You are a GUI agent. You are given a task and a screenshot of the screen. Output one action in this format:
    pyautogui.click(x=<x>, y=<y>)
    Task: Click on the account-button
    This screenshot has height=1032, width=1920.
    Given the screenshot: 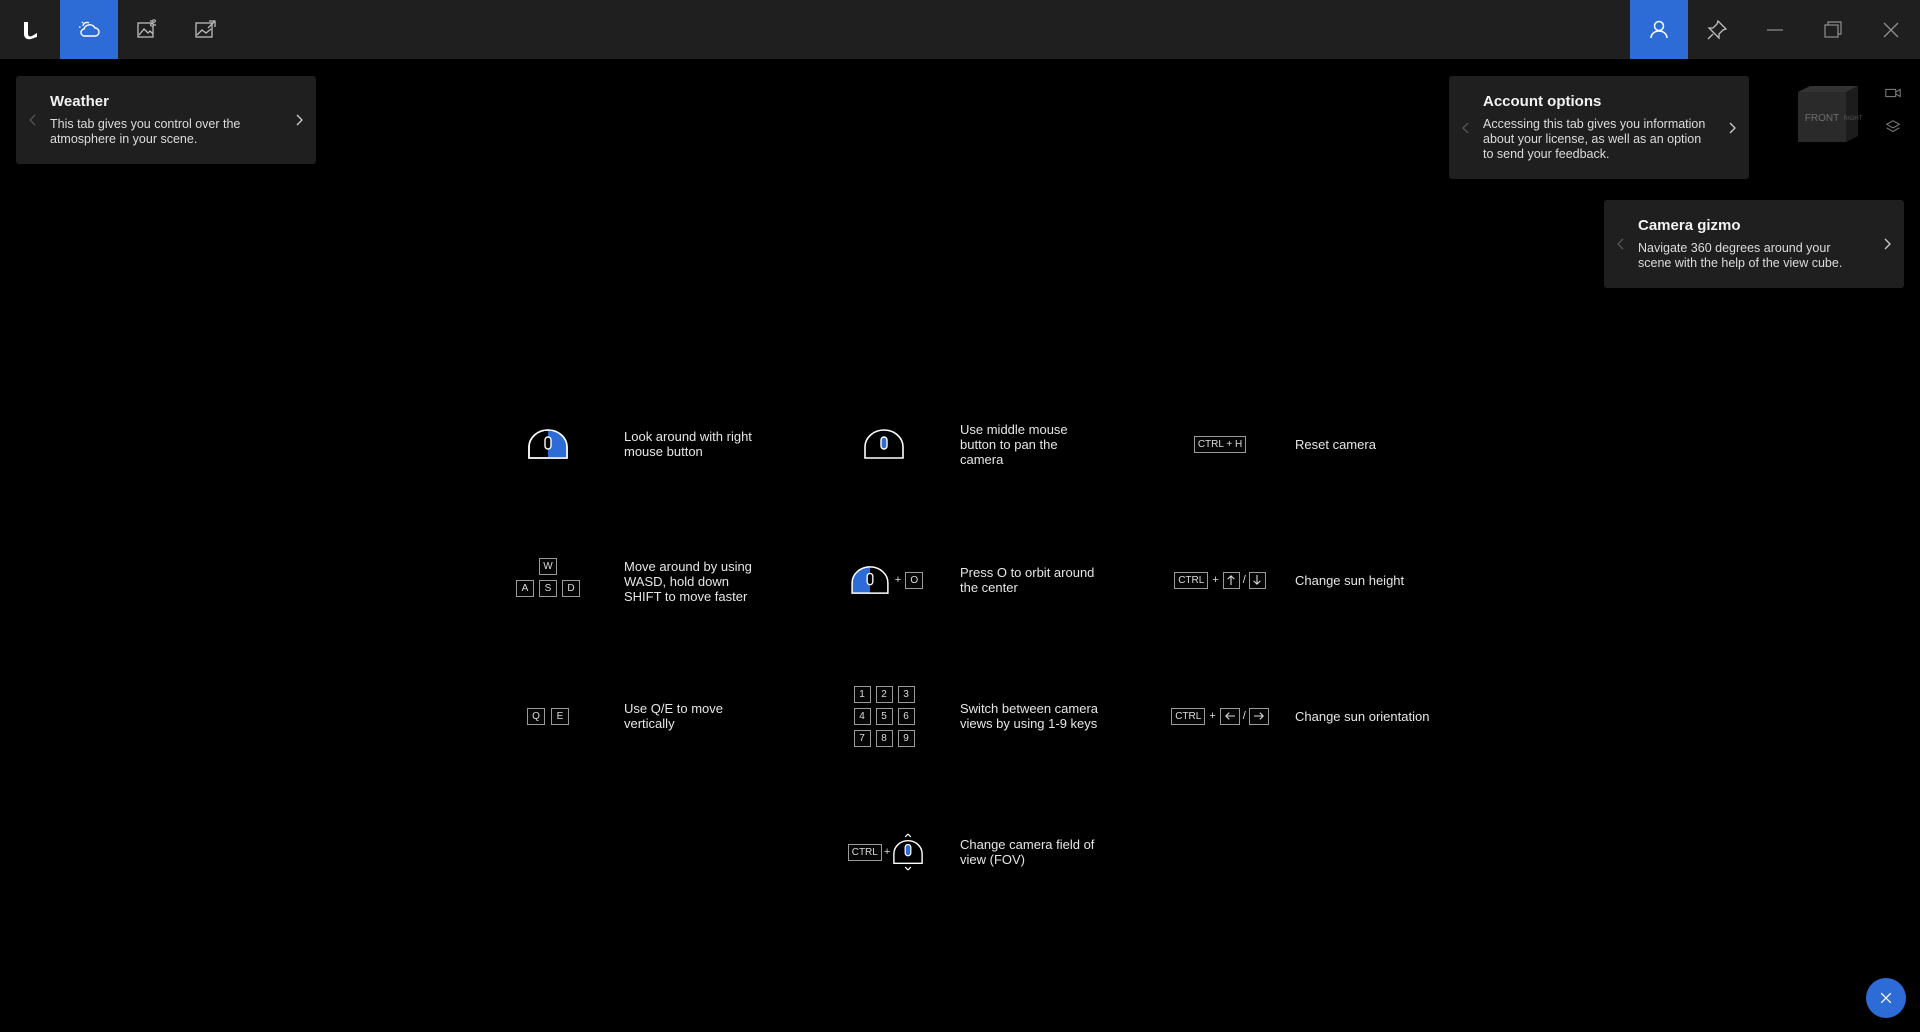 What is the action you would take?
    pyautogui.click(x=1659, y=29)
    